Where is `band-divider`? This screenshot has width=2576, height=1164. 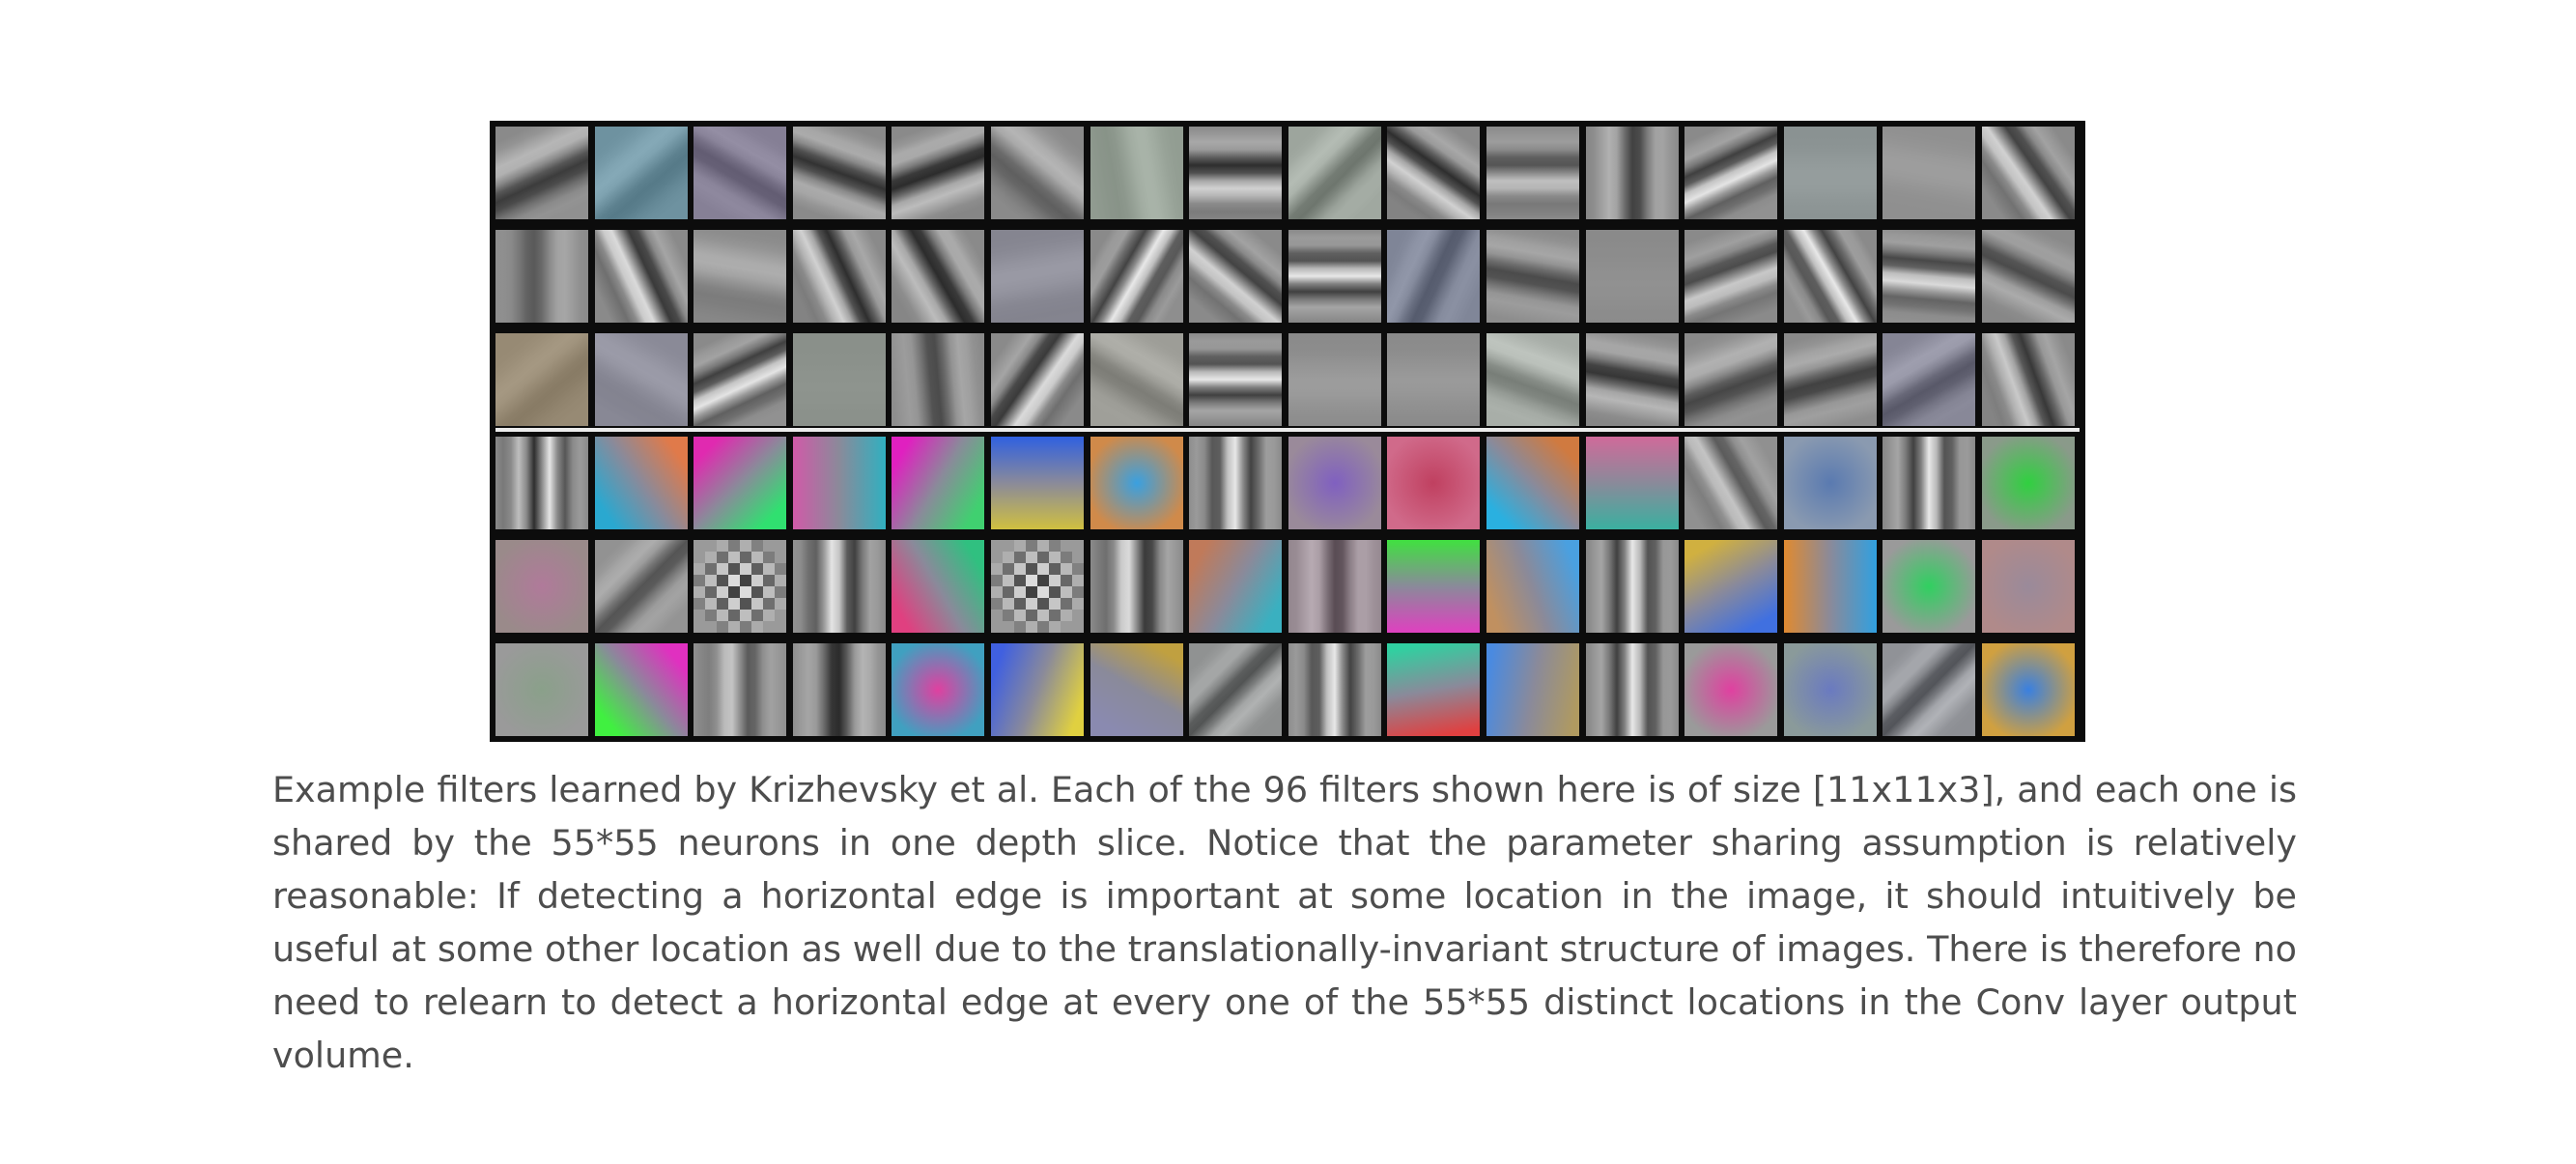
band-divider is located at coordinates (1287, 430).